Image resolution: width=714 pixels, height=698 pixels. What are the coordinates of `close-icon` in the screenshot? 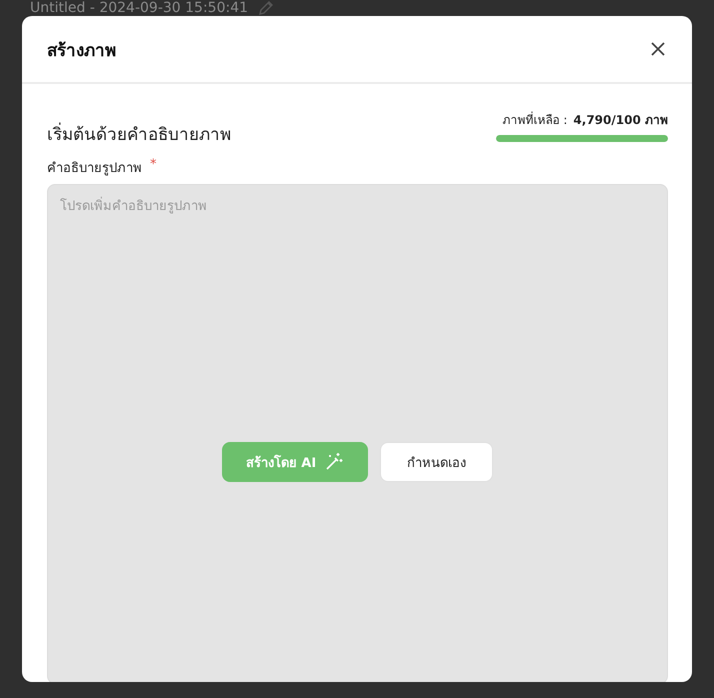 It's located at (658, 49).